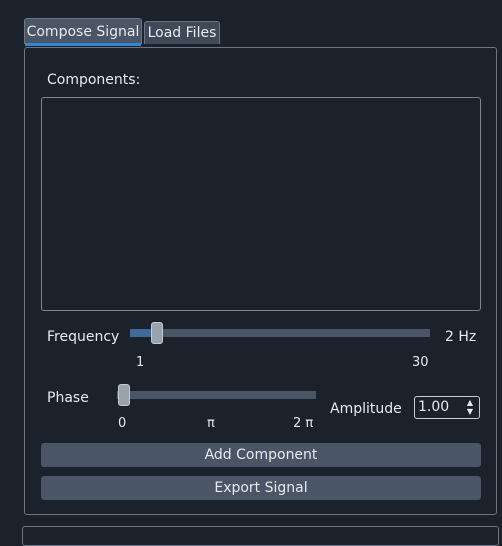 The image size is (502, 546). Describe the element at coordinates (461, 337) in the screenshot. I see `frequency-value: 2 Hz` at that location.